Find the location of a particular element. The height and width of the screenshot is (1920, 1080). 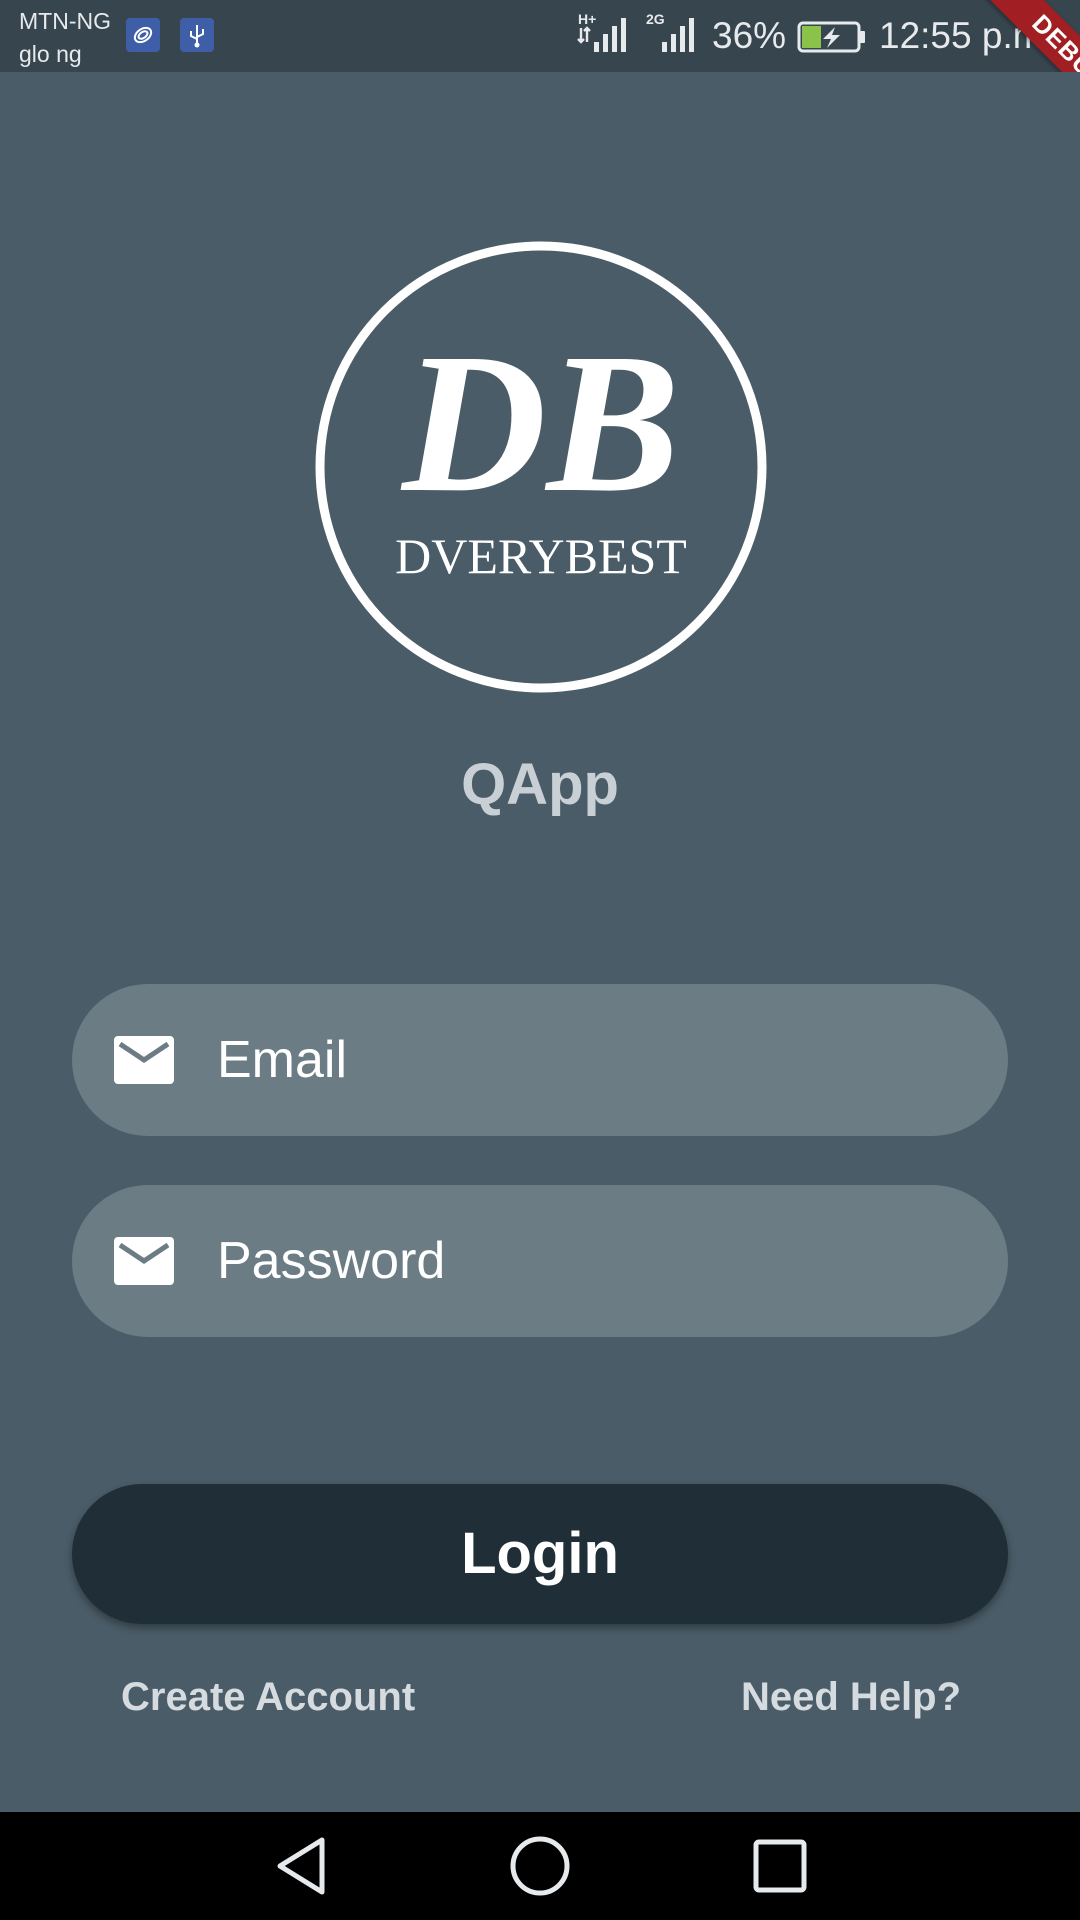

navigation-bar is located at coordinates (540, 1866).